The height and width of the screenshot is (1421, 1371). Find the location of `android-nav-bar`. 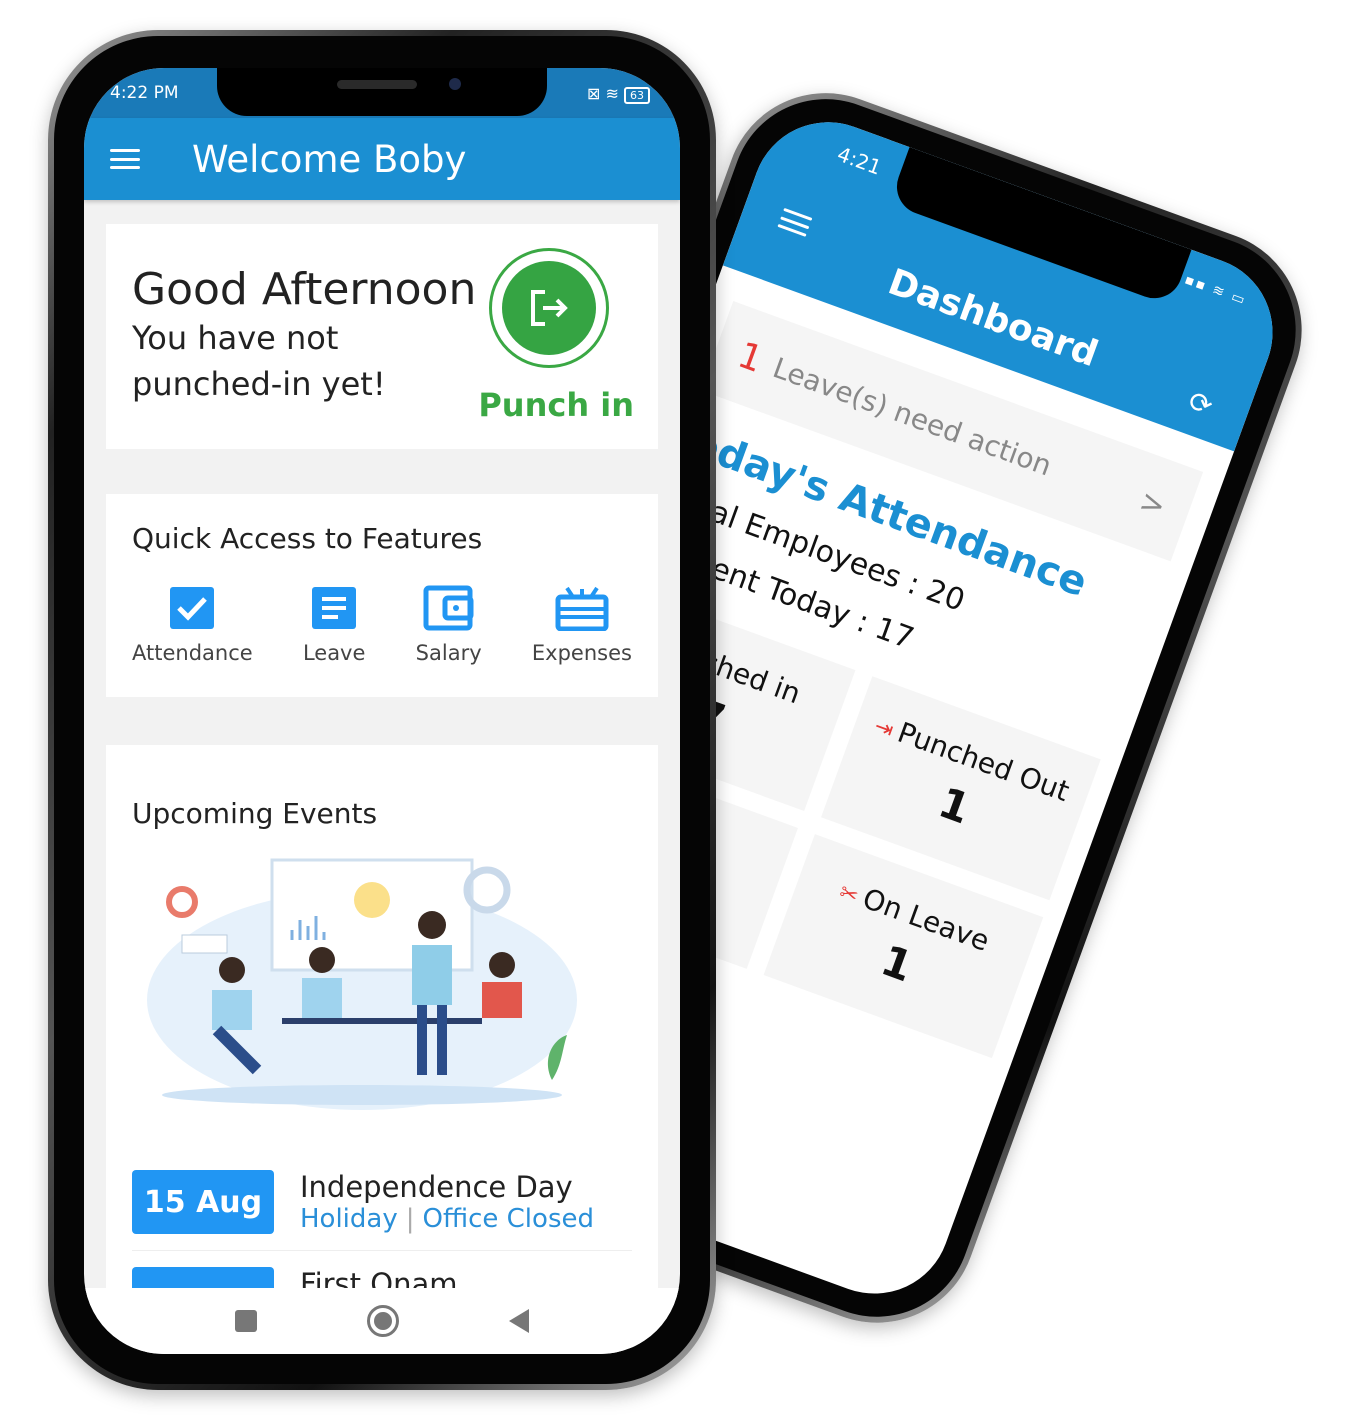

android-nav-bar is located at coordinates (382, 1321).